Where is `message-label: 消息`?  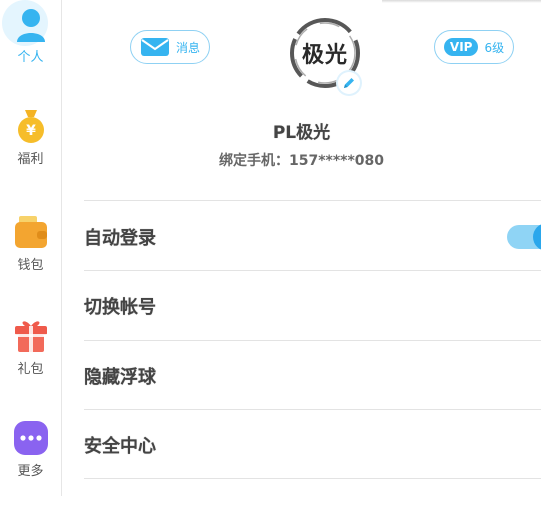 message-label: 消息 is located at coordinates (187, 47).